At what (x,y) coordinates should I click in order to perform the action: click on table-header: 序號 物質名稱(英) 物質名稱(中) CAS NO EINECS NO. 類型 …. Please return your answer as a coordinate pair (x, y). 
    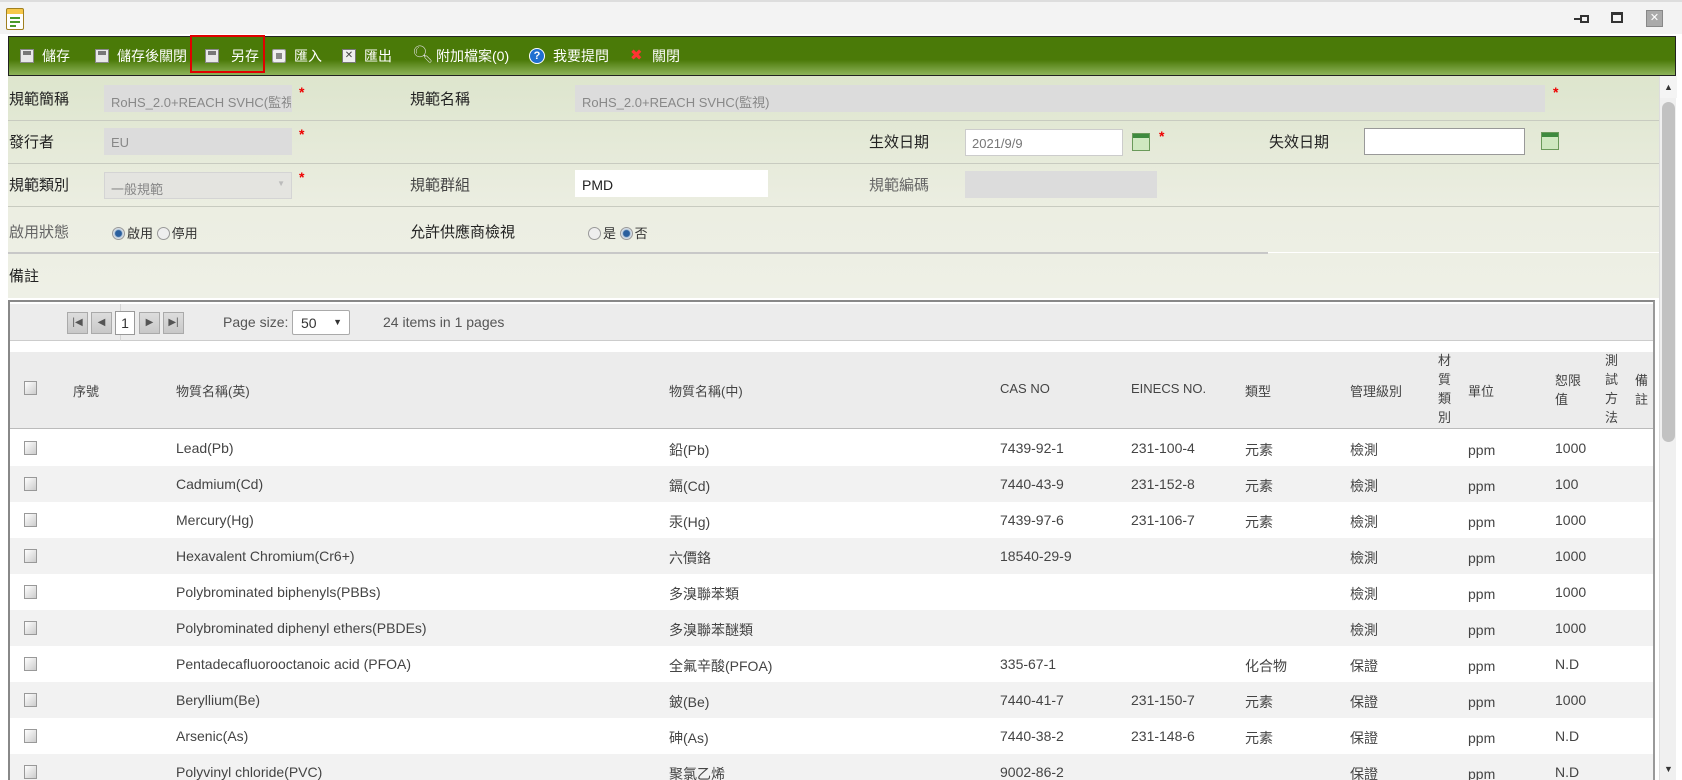
    Looking at the image, I should click on (831, 390).